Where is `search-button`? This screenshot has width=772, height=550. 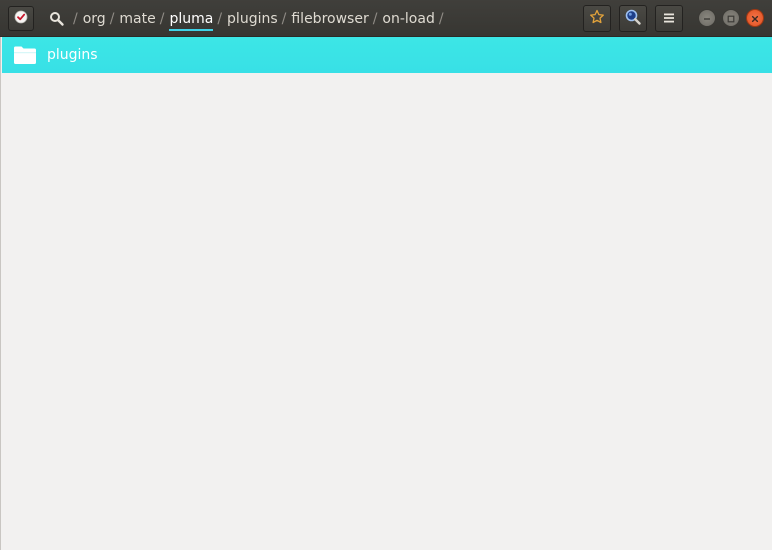 search-button is located at coordinates (633, 18).